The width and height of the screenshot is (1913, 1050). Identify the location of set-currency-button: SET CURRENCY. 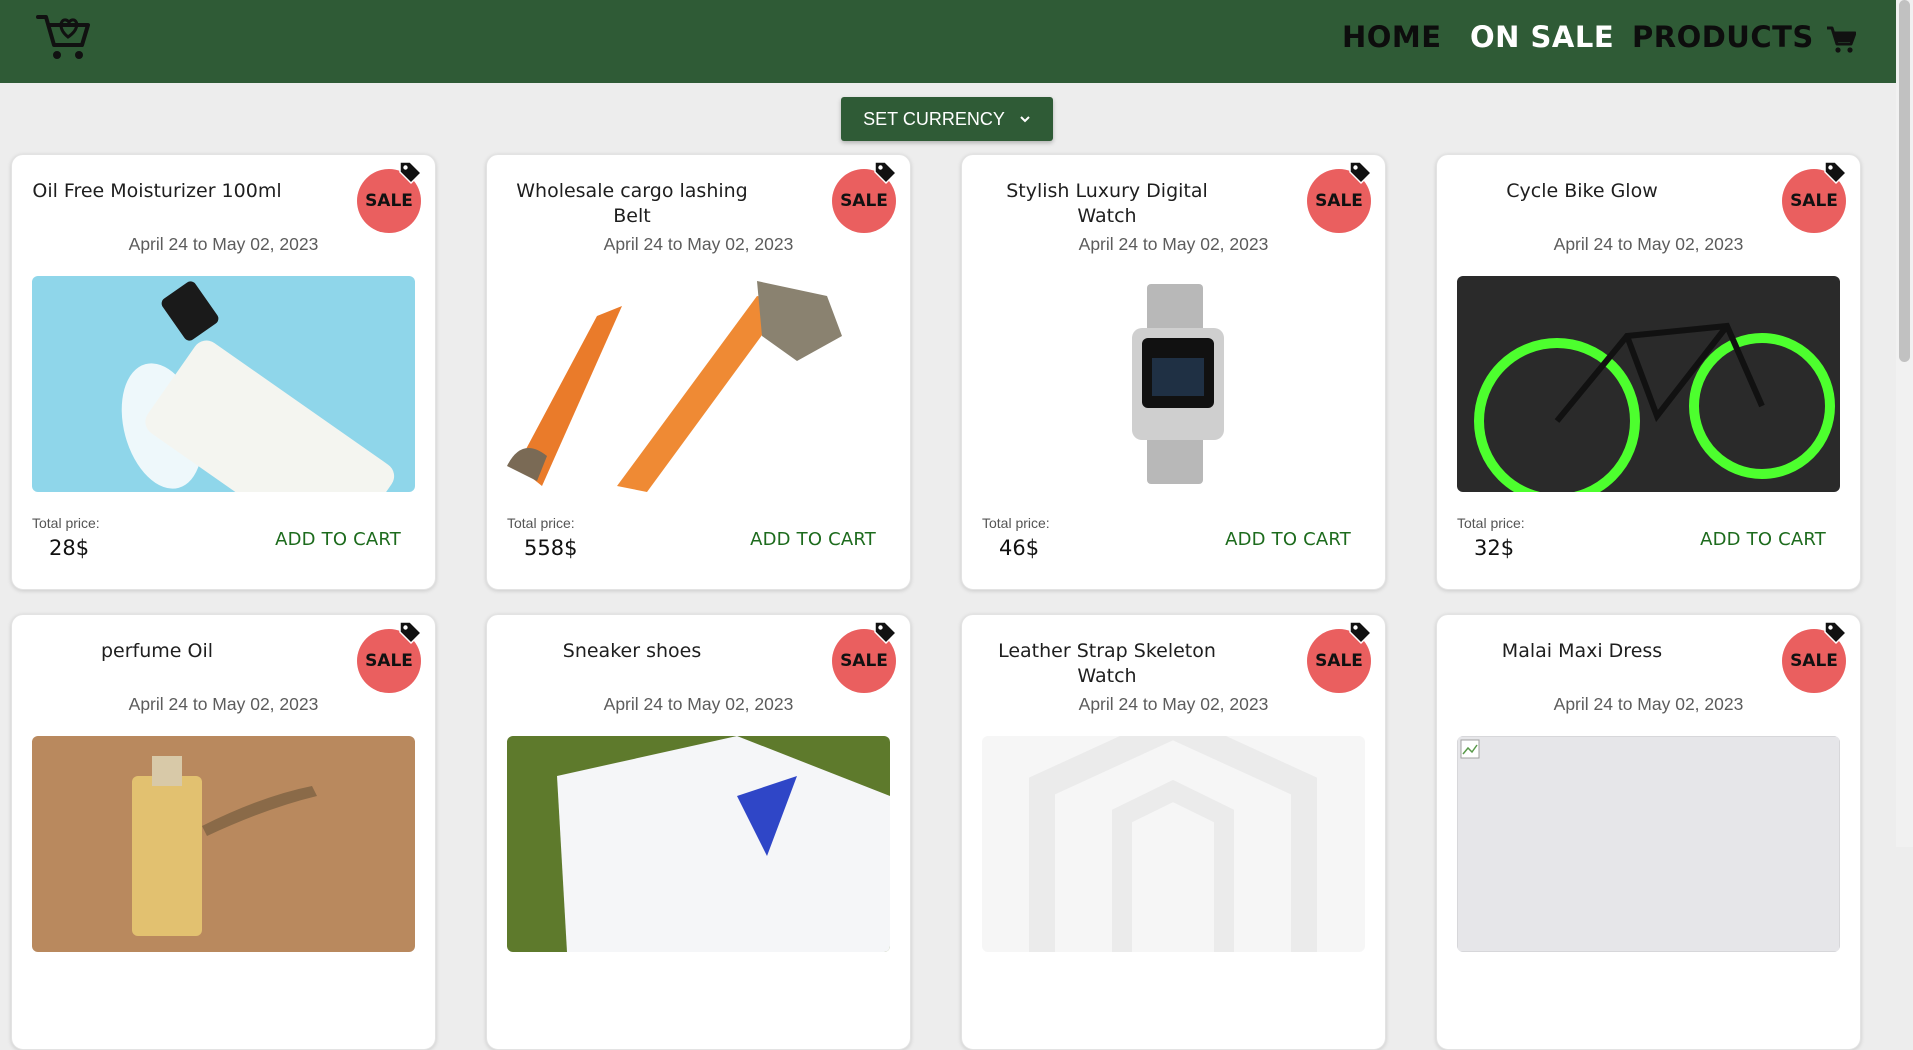
(947, 119).